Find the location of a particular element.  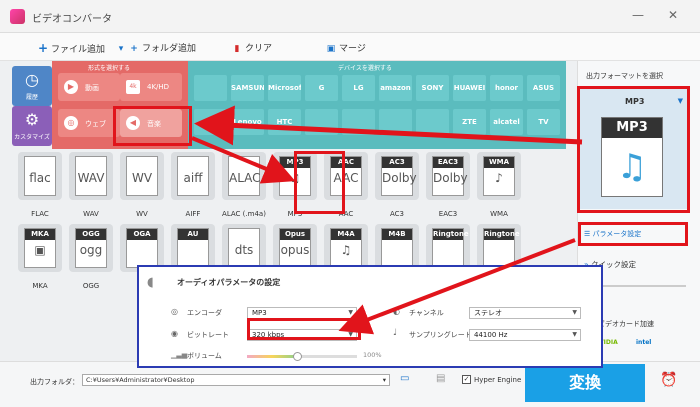

category-video: ▶ 動画 is located at coordinates (89, 87).